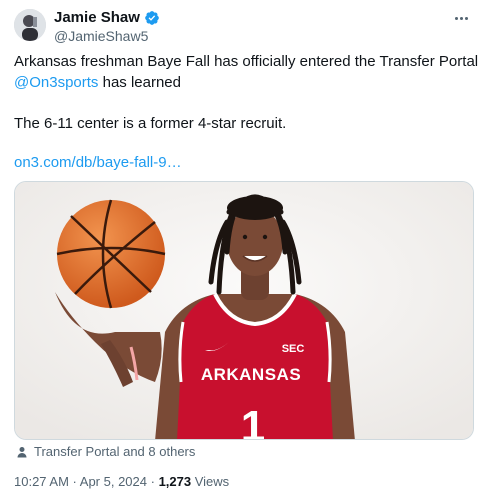  I want to click on author-handle: @JamieShaw5, so click(101, 36).